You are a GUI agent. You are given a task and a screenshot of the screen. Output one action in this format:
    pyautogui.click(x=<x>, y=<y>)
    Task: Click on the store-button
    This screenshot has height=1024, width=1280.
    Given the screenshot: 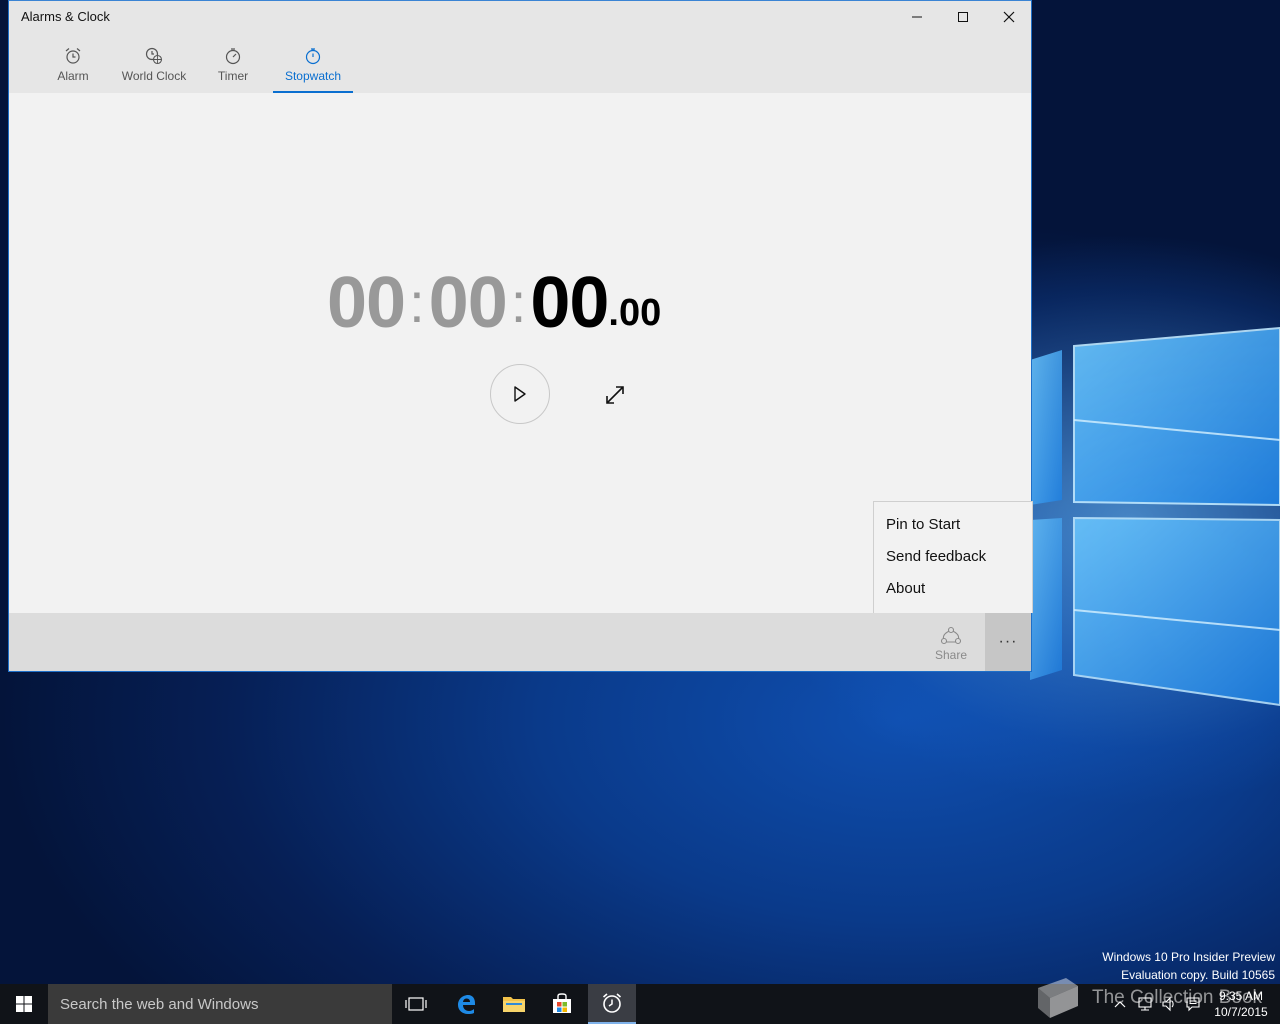 What is the action you would take?
    pyautogui.click(x=562, y=1004)
    